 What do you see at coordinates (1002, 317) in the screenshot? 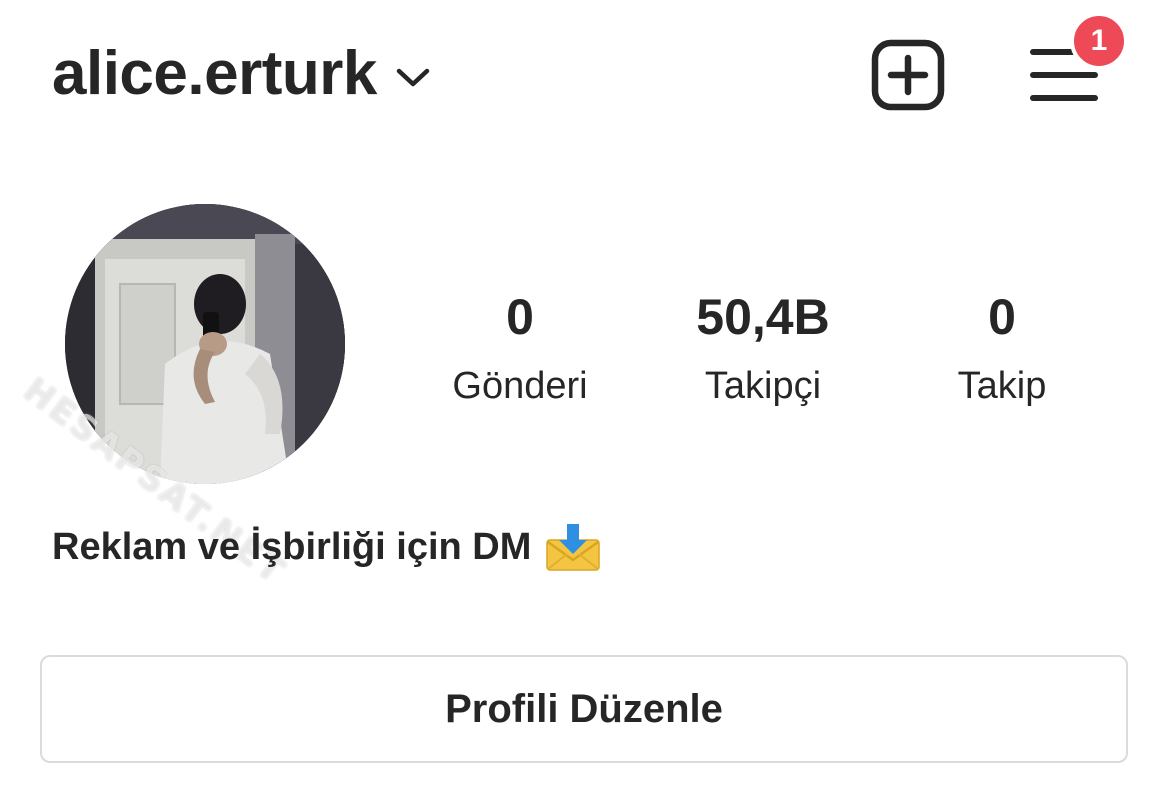
I see `following-count: 0` at bounding box center [1002, 317].